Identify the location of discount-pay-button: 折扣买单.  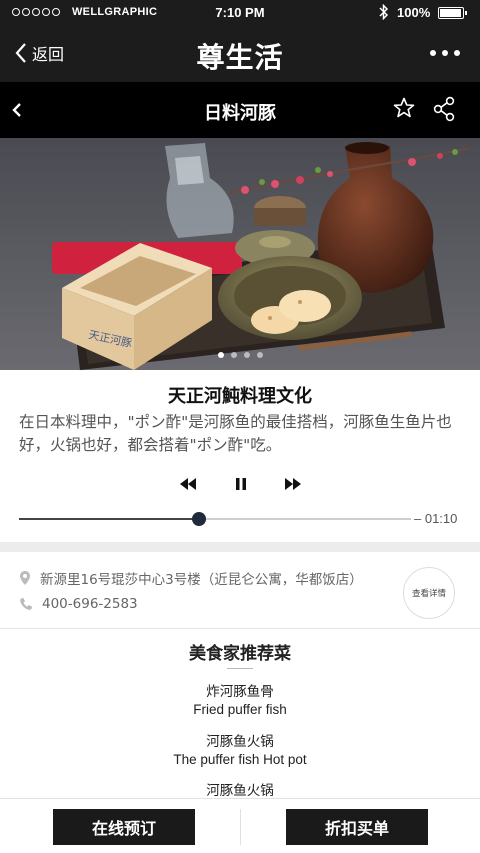
(357, 827).